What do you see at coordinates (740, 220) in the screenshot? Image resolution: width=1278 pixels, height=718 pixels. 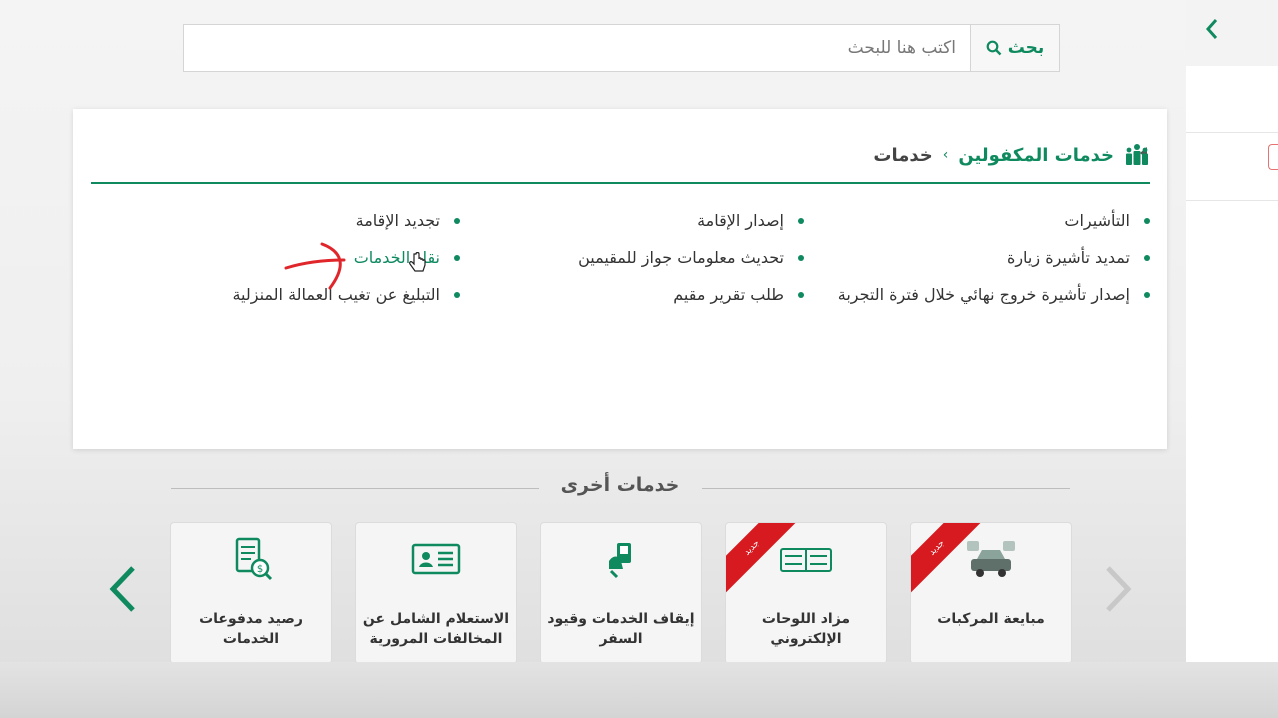 I see `service-link-label: إصدار الإقامة` at bounding box center [740, 220].